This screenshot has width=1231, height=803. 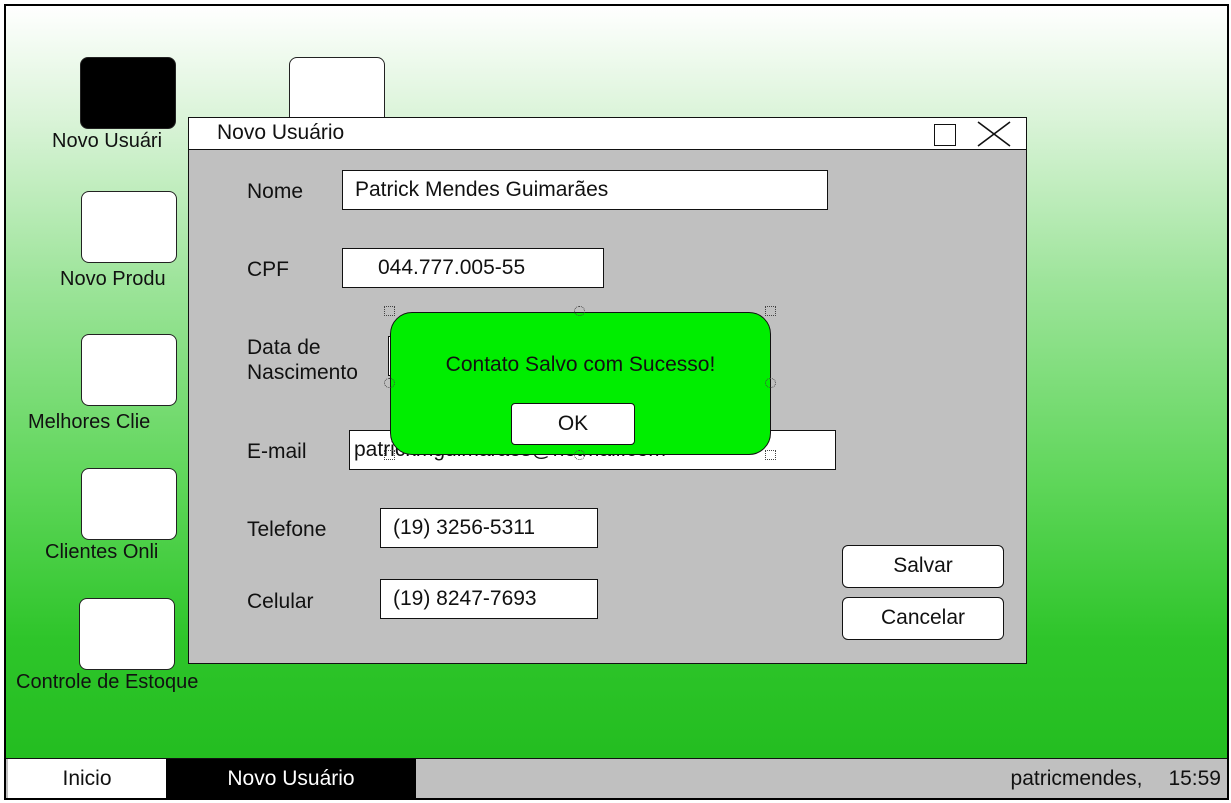 I want to click on nascimento-label-line2: Nascimento, so click(x=302, y=372).